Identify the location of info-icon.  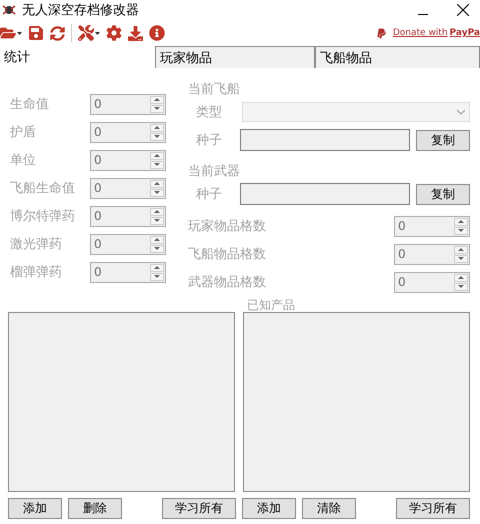
(157, 33).